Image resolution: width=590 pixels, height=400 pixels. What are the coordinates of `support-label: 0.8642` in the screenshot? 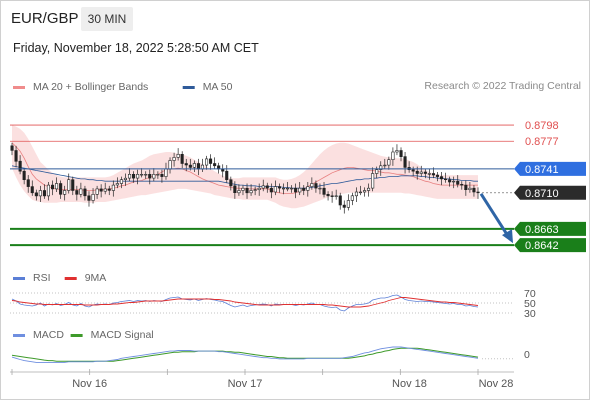 It's located at (542, 246).